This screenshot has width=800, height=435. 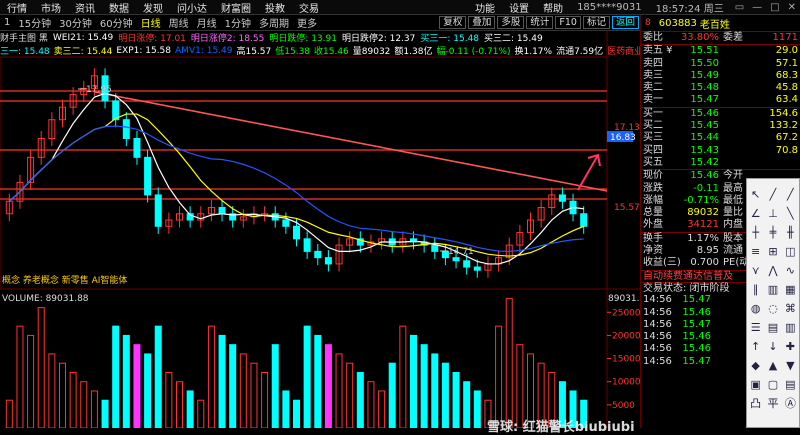 I want to click on draw-tool-icon: ╲, so click(x=790, y=213).